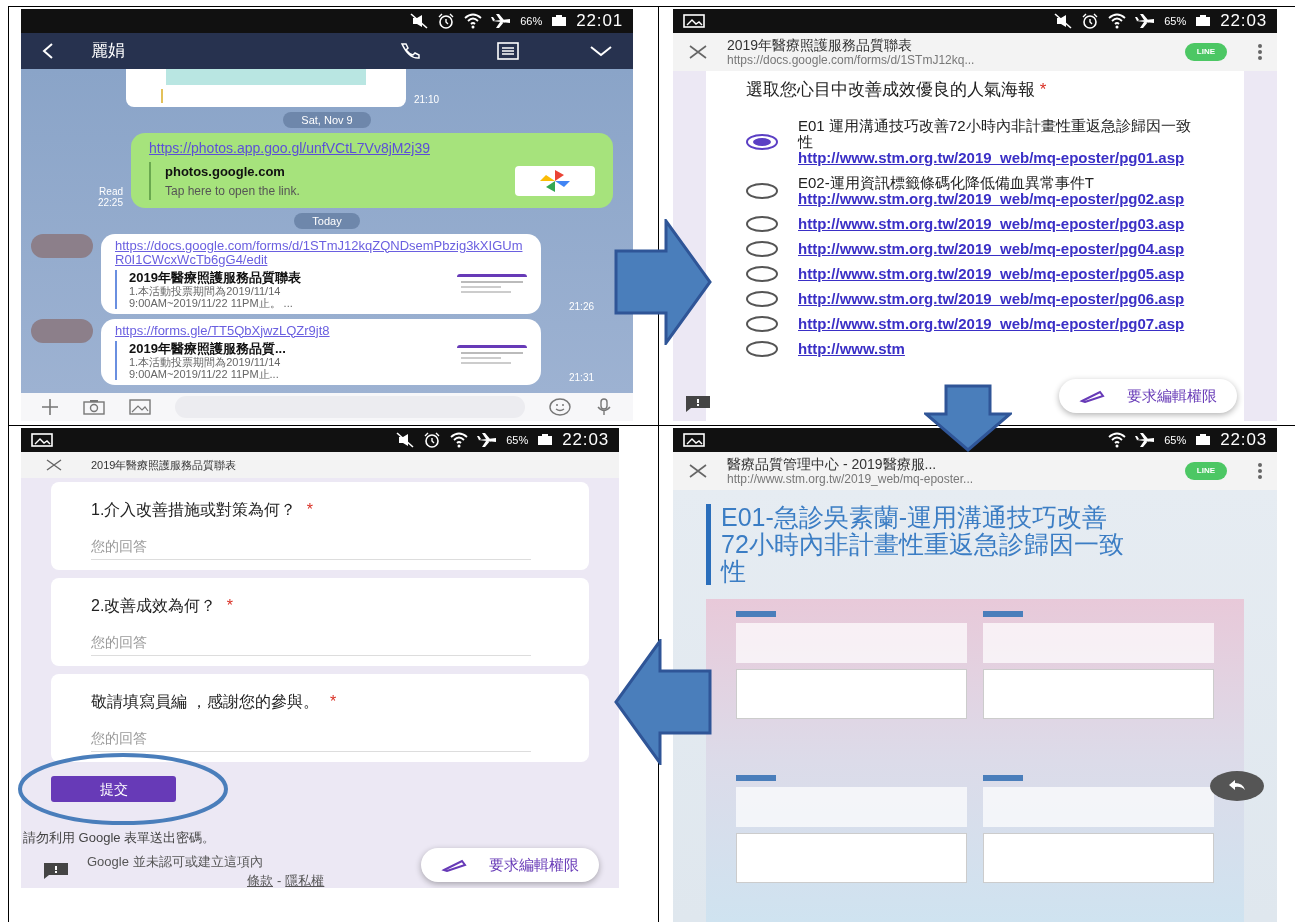 The height and width of the screenshot is (922, 1295). What do you see at coordinates (998, 223) in the screenshot?
I see `option-link: http://www.stm.org.tw/2019_web/mq-eposter/pg03.asp` at bounding box center [998, 223].